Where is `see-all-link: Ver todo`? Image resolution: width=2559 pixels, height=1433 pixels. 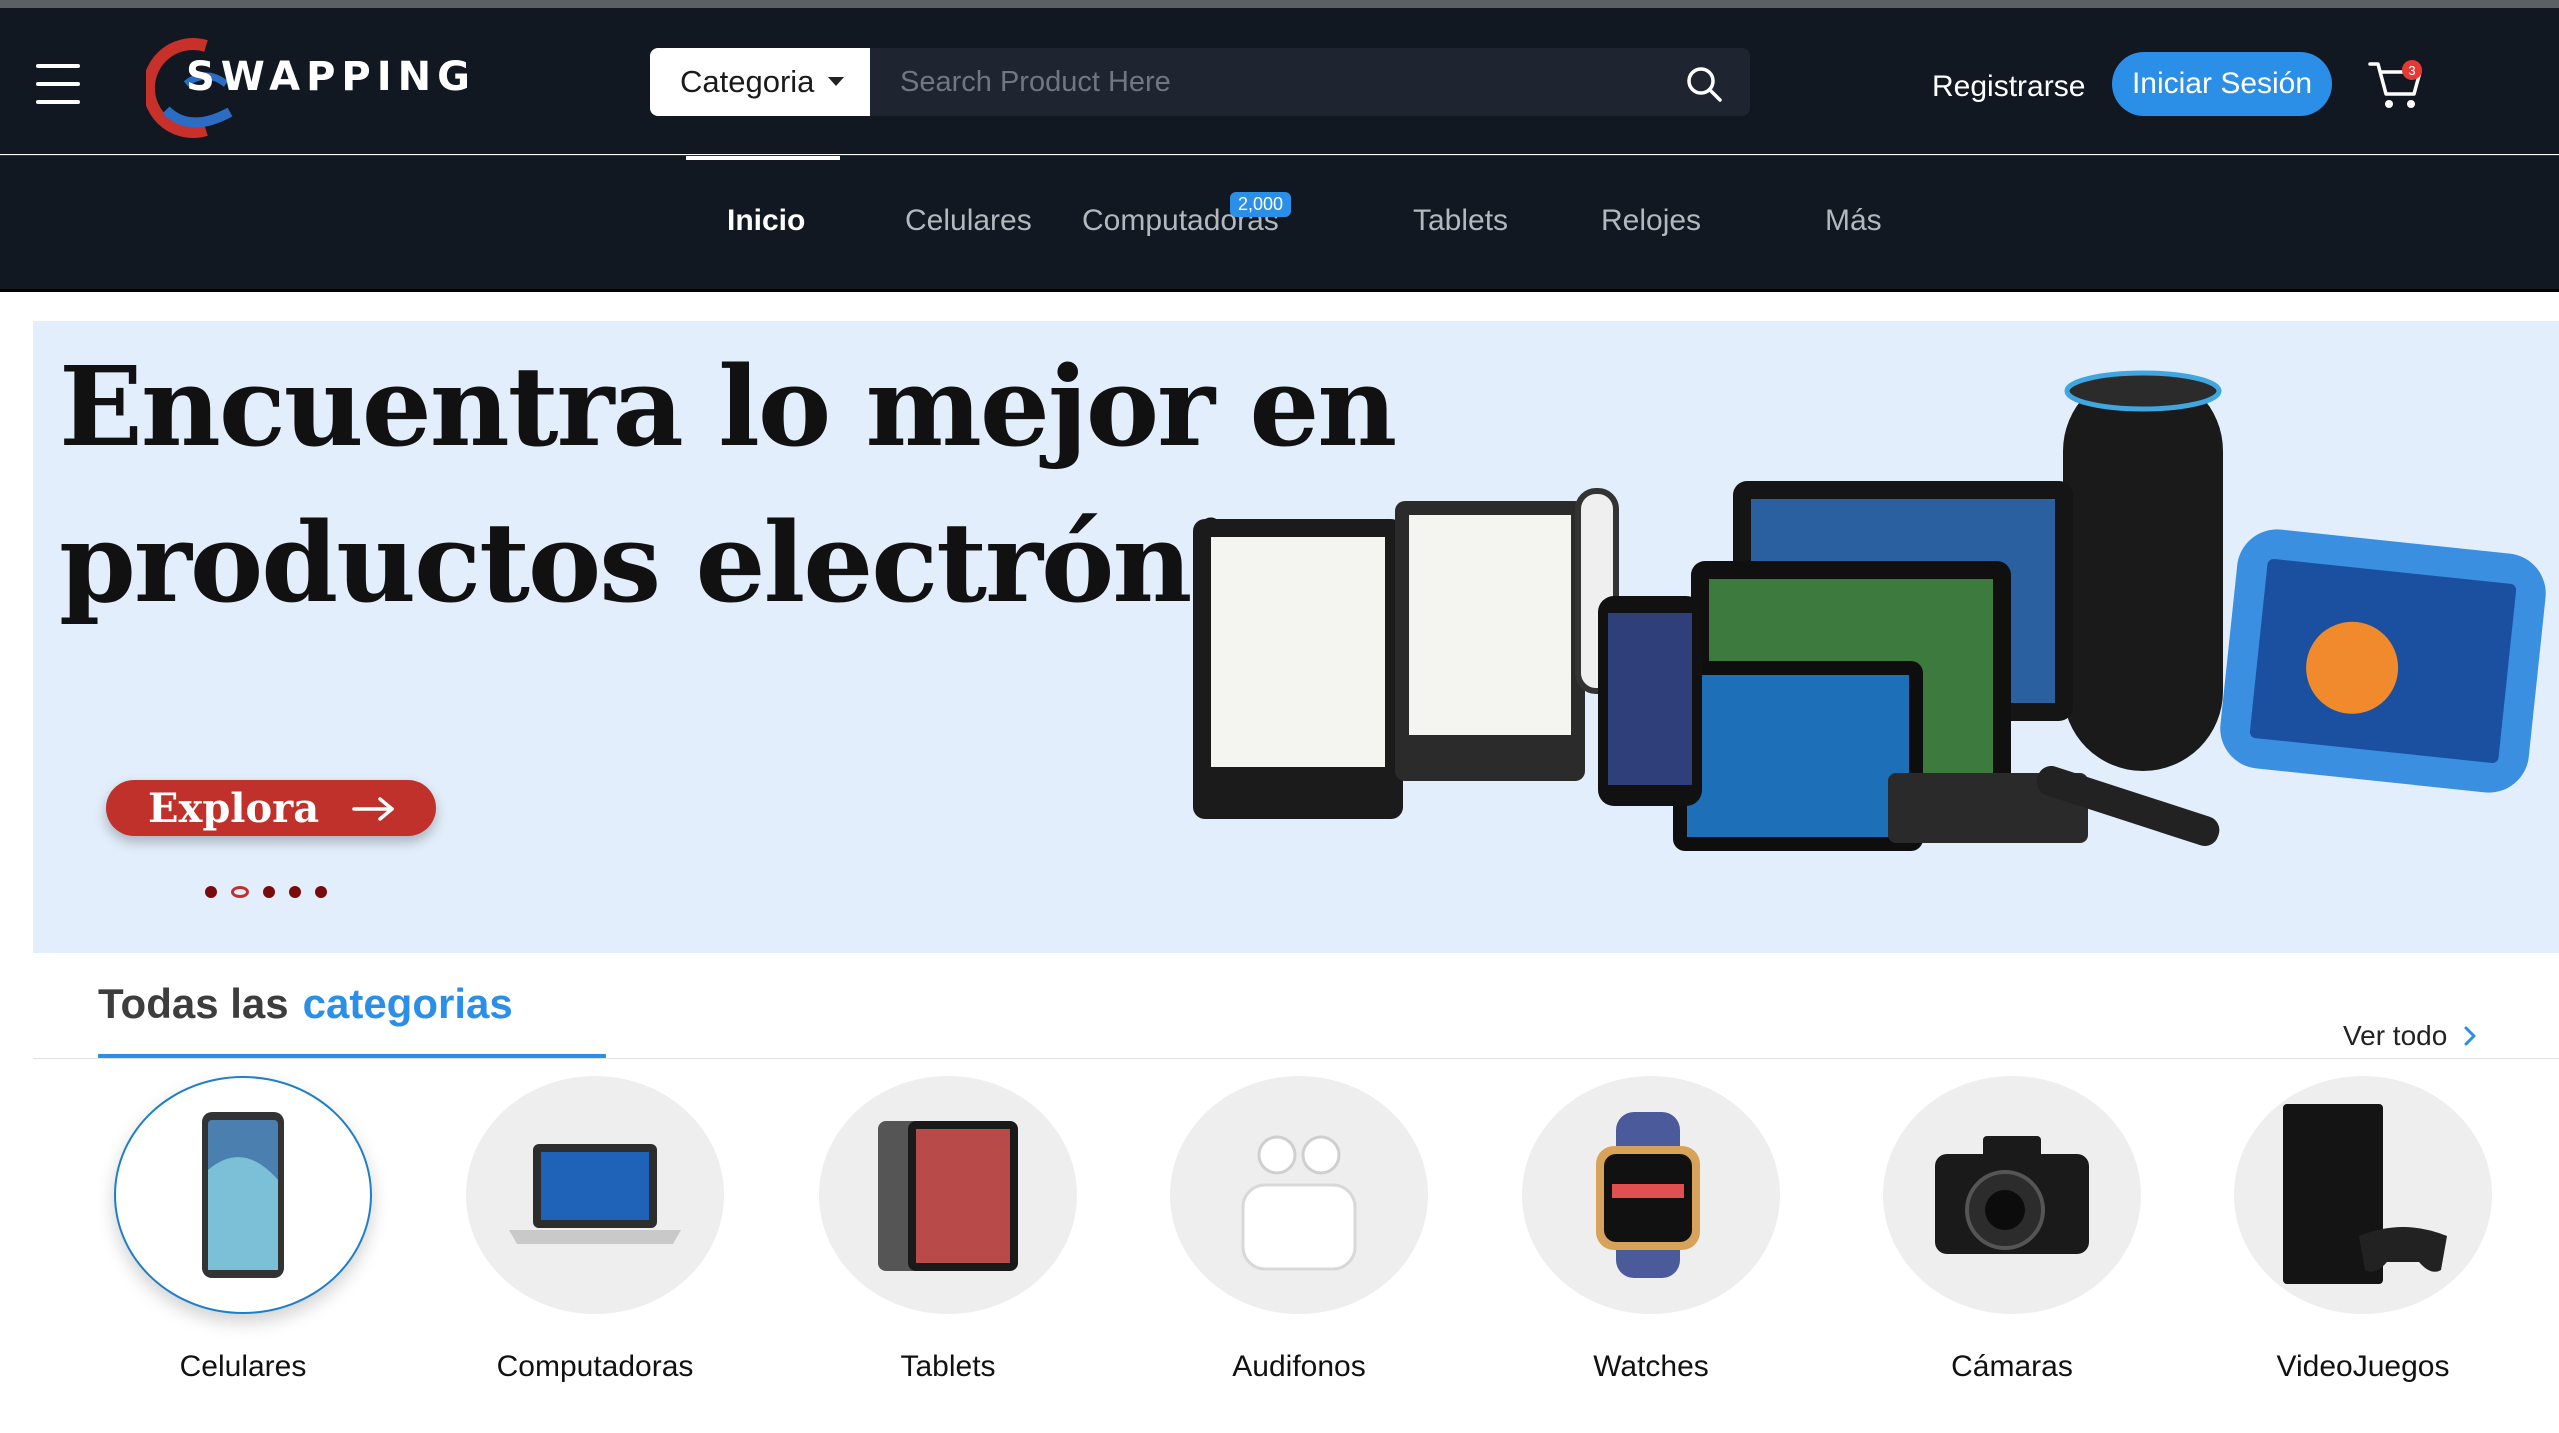 see-all-link: Ver todo is located at coordinates (2410, 1036).